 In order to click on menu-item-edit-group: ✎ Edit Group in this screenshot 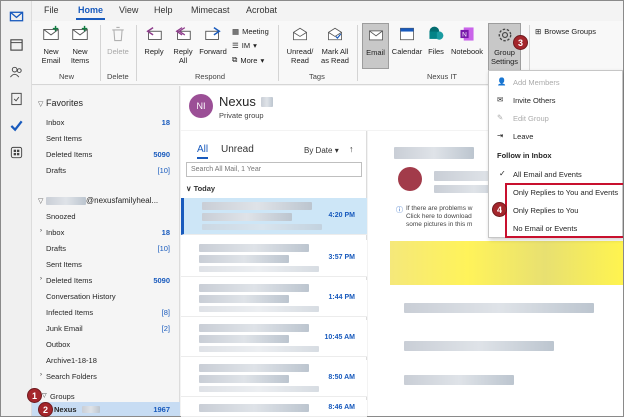, I will do `click(555, 118)`.